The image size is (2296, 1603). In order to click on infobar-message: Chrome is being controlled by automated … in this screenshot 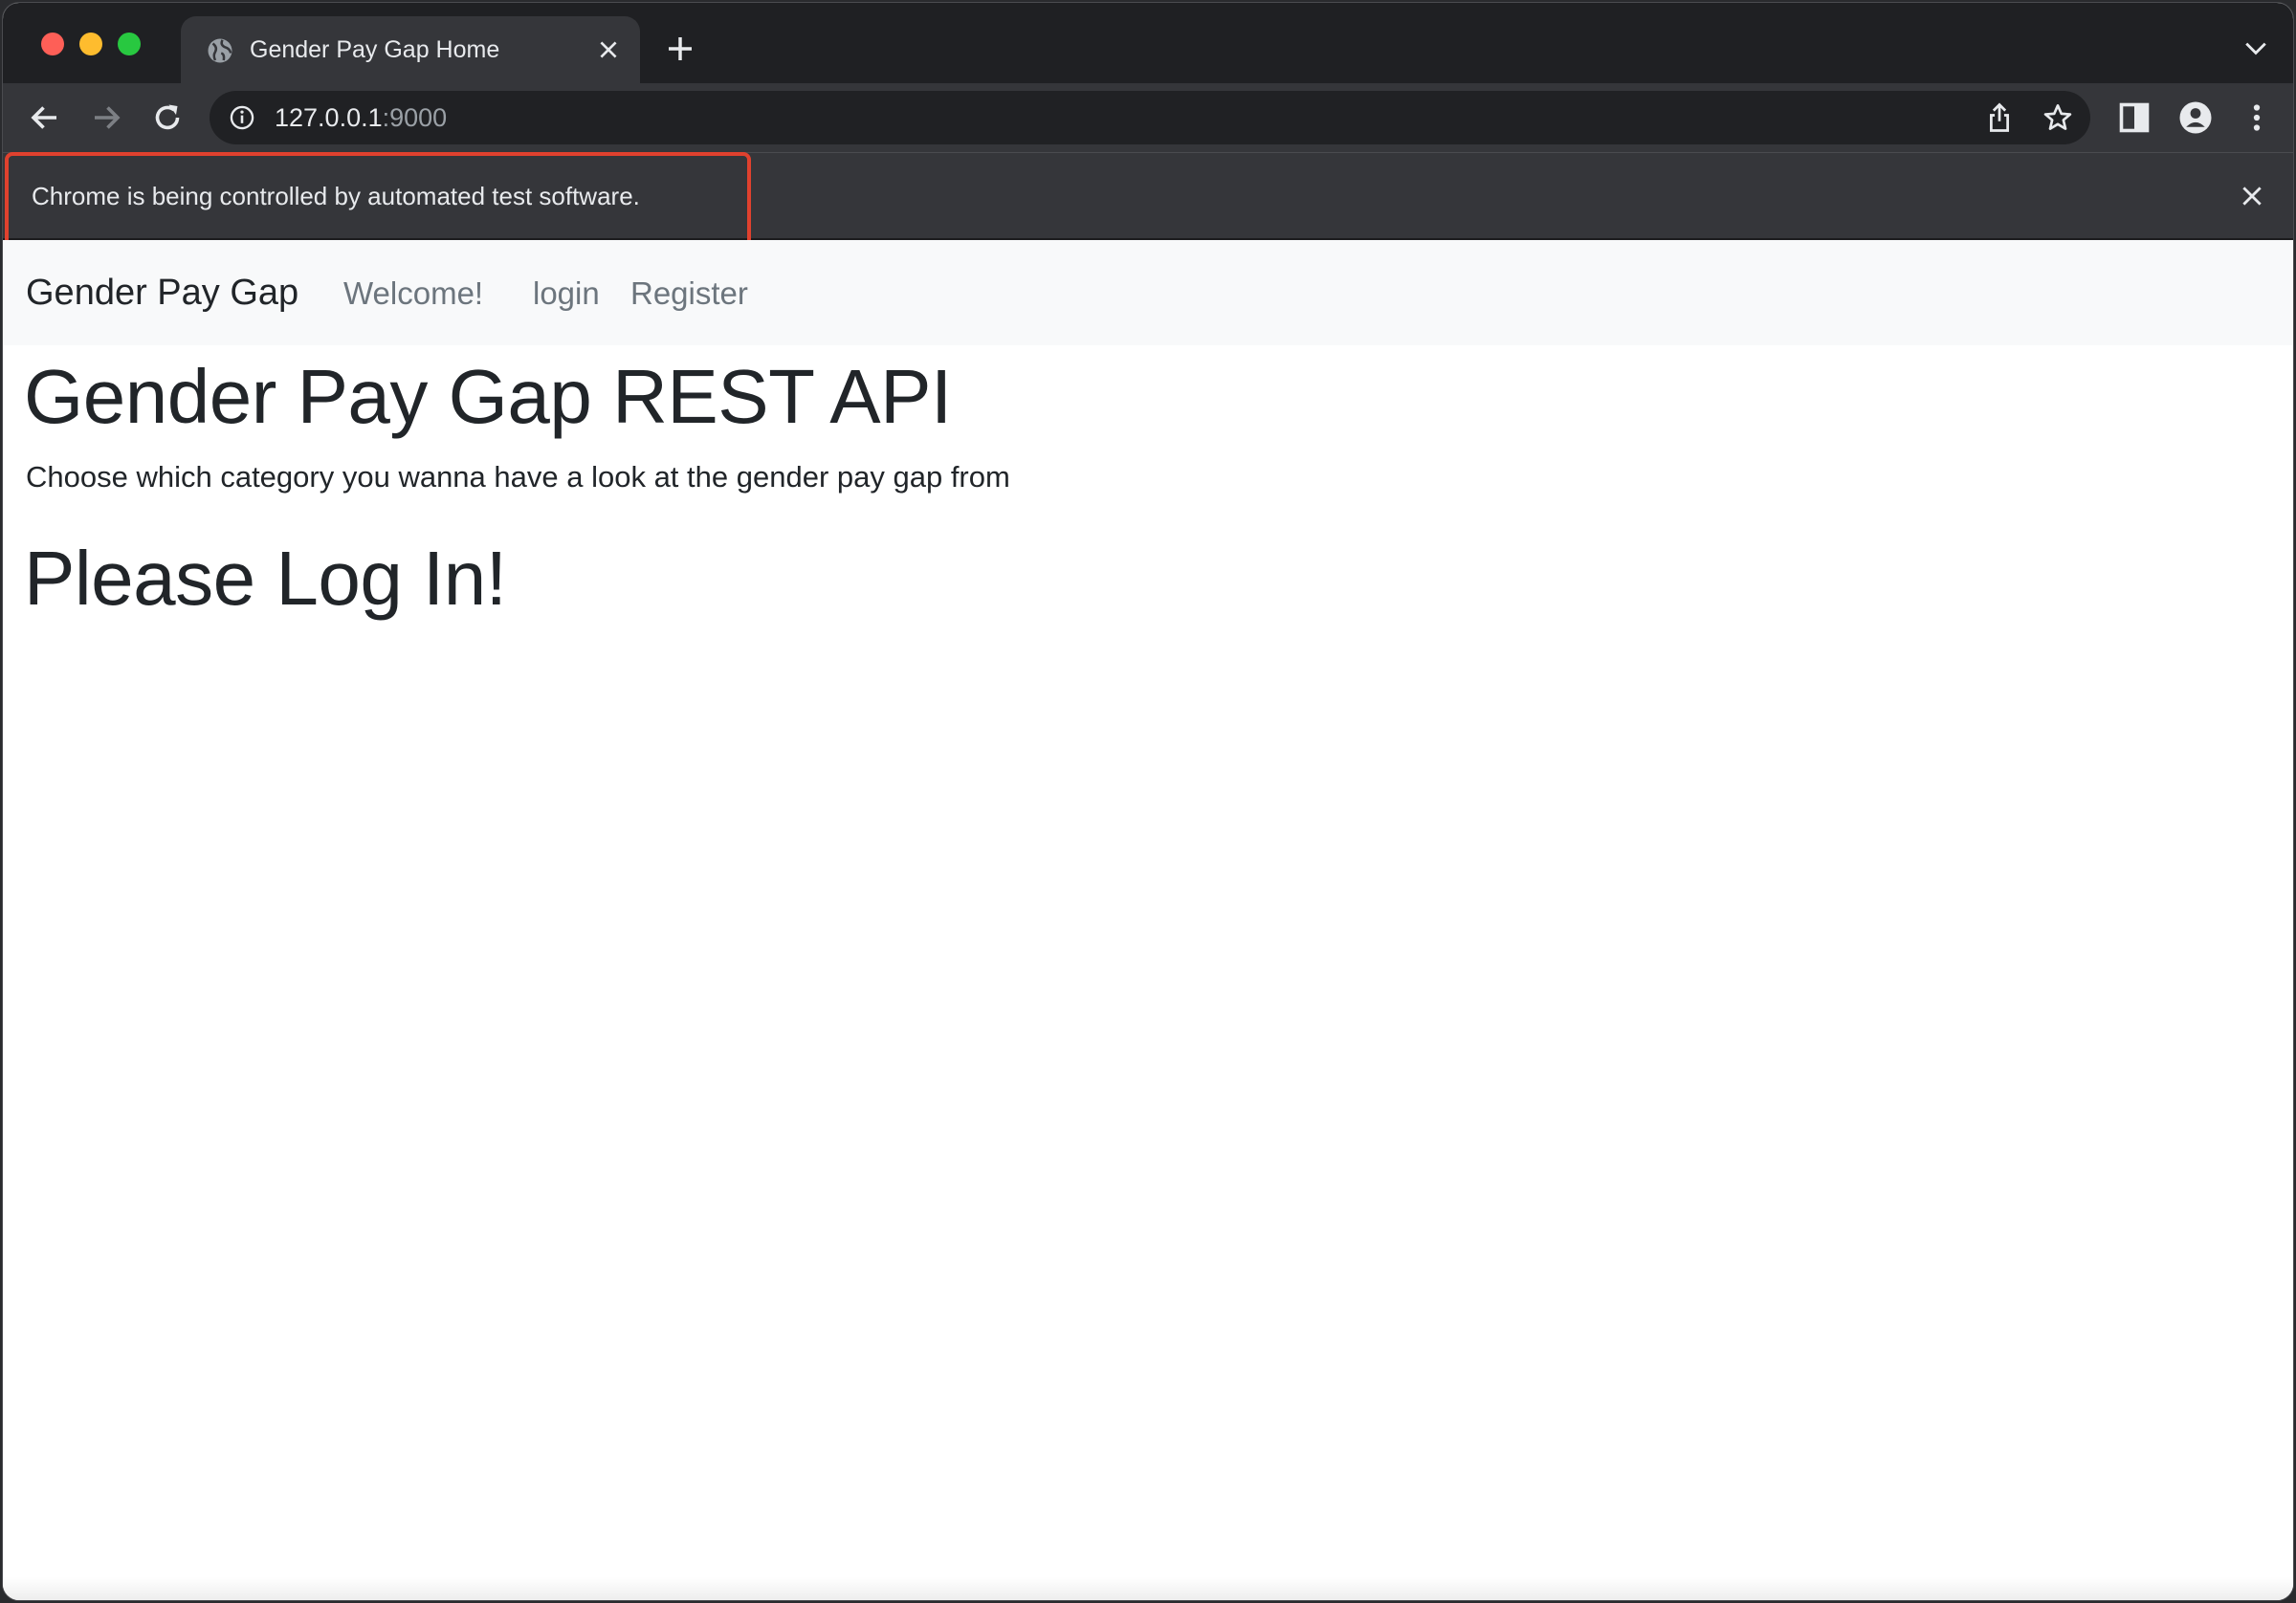, I will do `click(336, 196)`.